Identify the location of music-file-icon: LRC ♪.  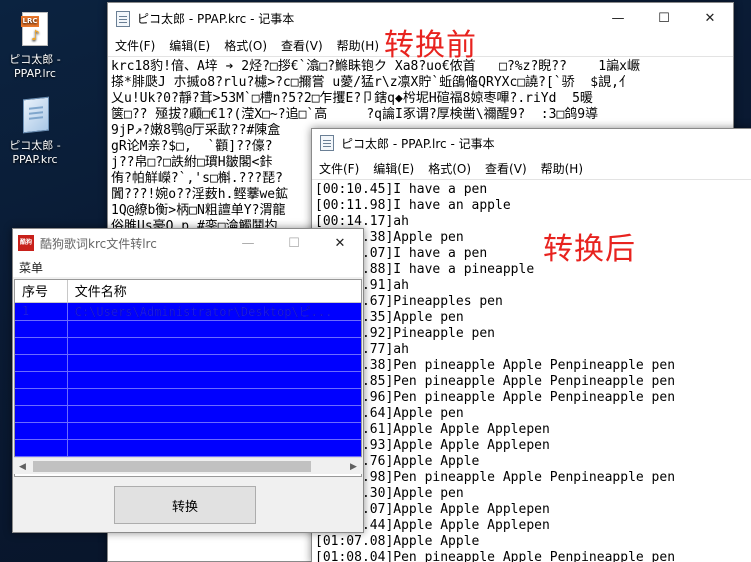
(35, 30).